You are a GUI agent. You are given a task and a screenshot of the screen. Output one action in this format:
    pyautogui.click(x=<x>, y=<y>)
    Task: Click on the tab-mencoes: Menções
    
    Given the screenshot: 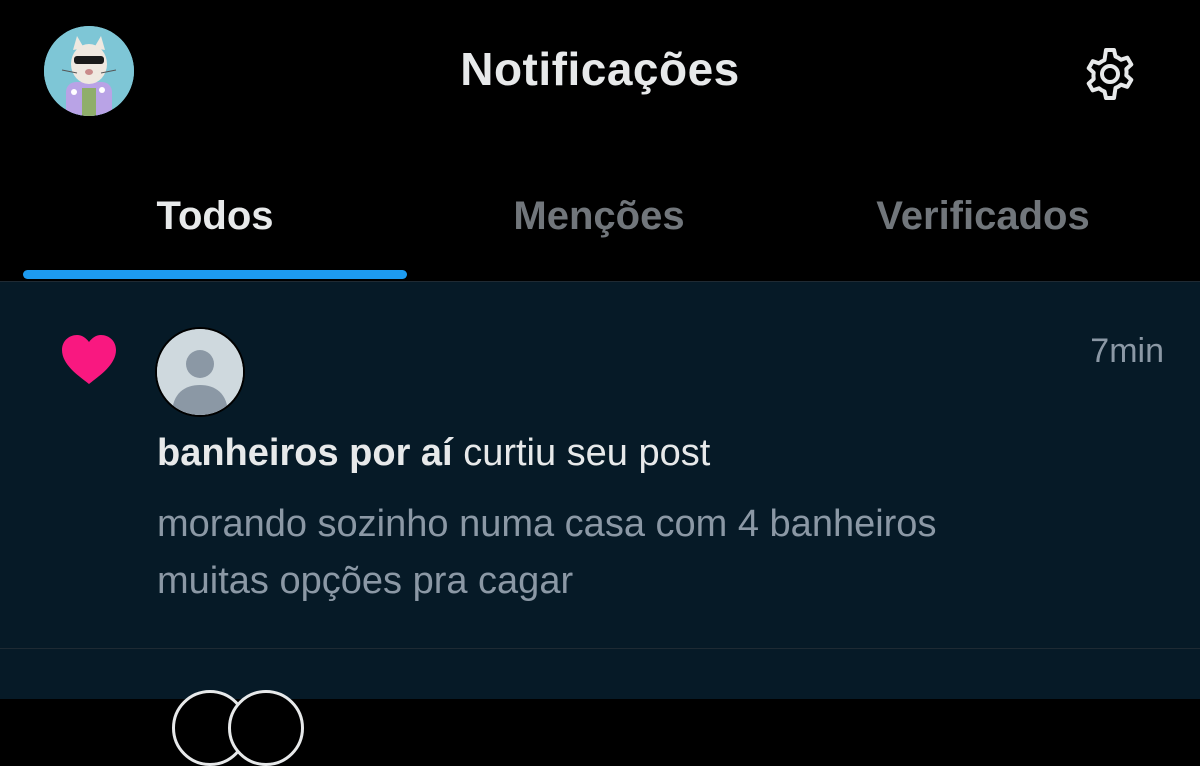 What is the action you would take?
    pyautogui.click(x=599, y=227)
    